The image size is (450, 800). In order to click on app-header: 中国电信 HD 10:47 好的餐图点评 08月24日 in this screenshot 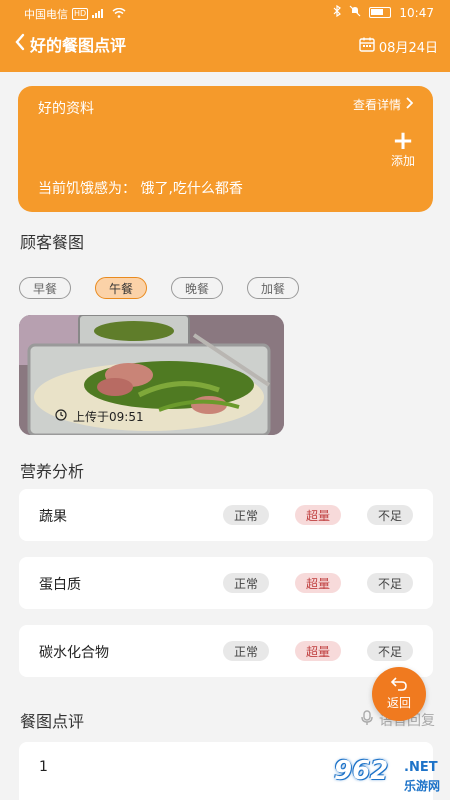, I will do `click(225, 36)`.